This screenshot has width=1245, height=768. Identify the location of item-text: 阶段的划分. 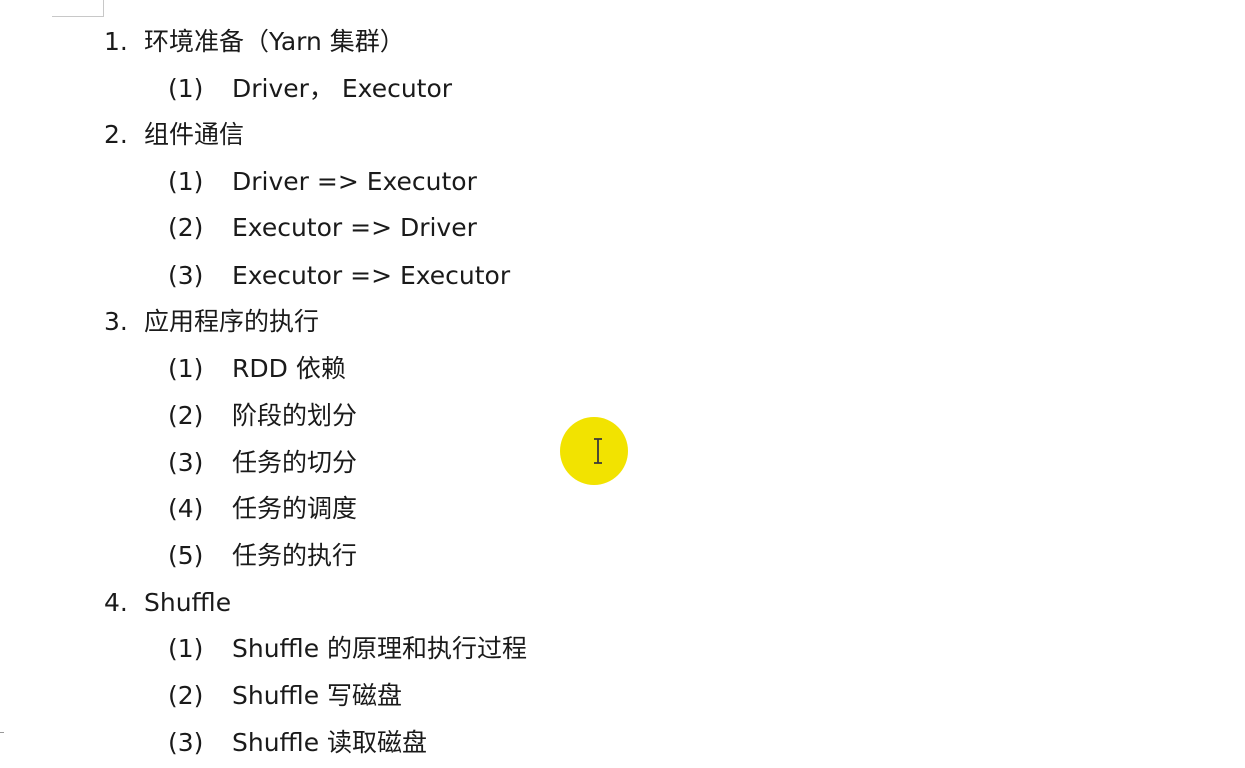
(295, 415).